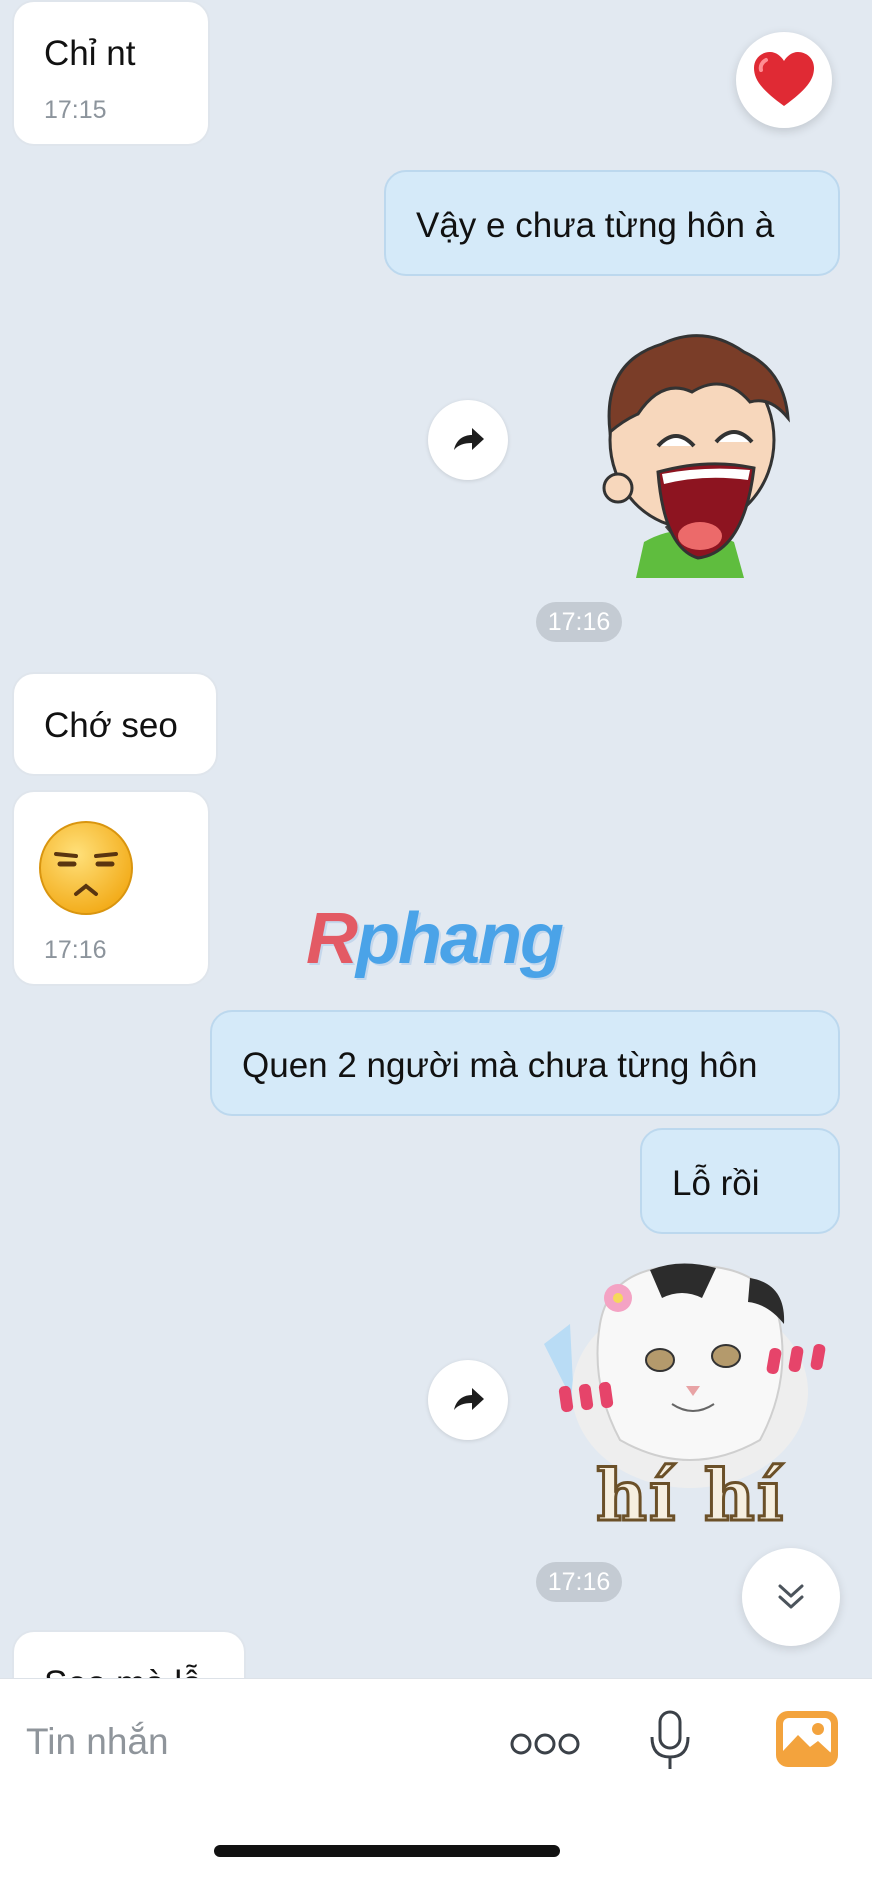 This screenshot has height=1883, width=872. I want to click on composer-bar: Tin nhắn, so click(436, 1780).